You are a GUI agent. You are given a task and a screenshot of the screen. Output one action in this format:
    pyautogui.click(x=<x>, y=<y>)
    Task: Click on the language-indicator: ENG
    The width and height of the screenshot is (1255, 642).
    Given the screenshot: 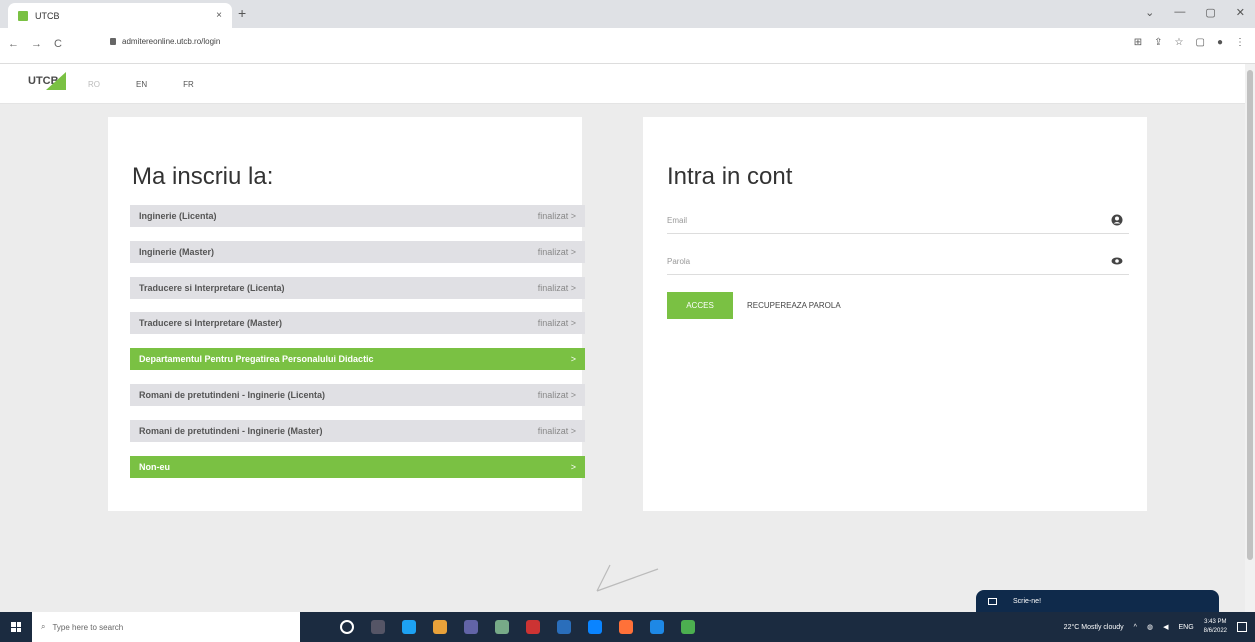 What is the action you would take?
    pyautogui.click(x=1185, y=627)
    